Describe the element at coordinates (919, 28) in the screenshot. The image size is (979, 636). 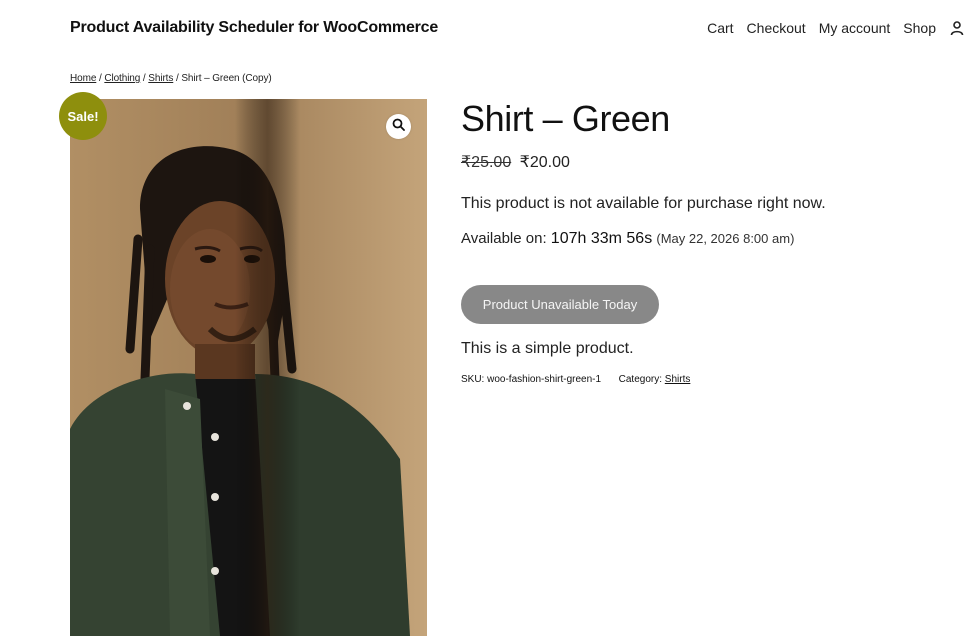
I see `nav-shop: Shop` at that location.